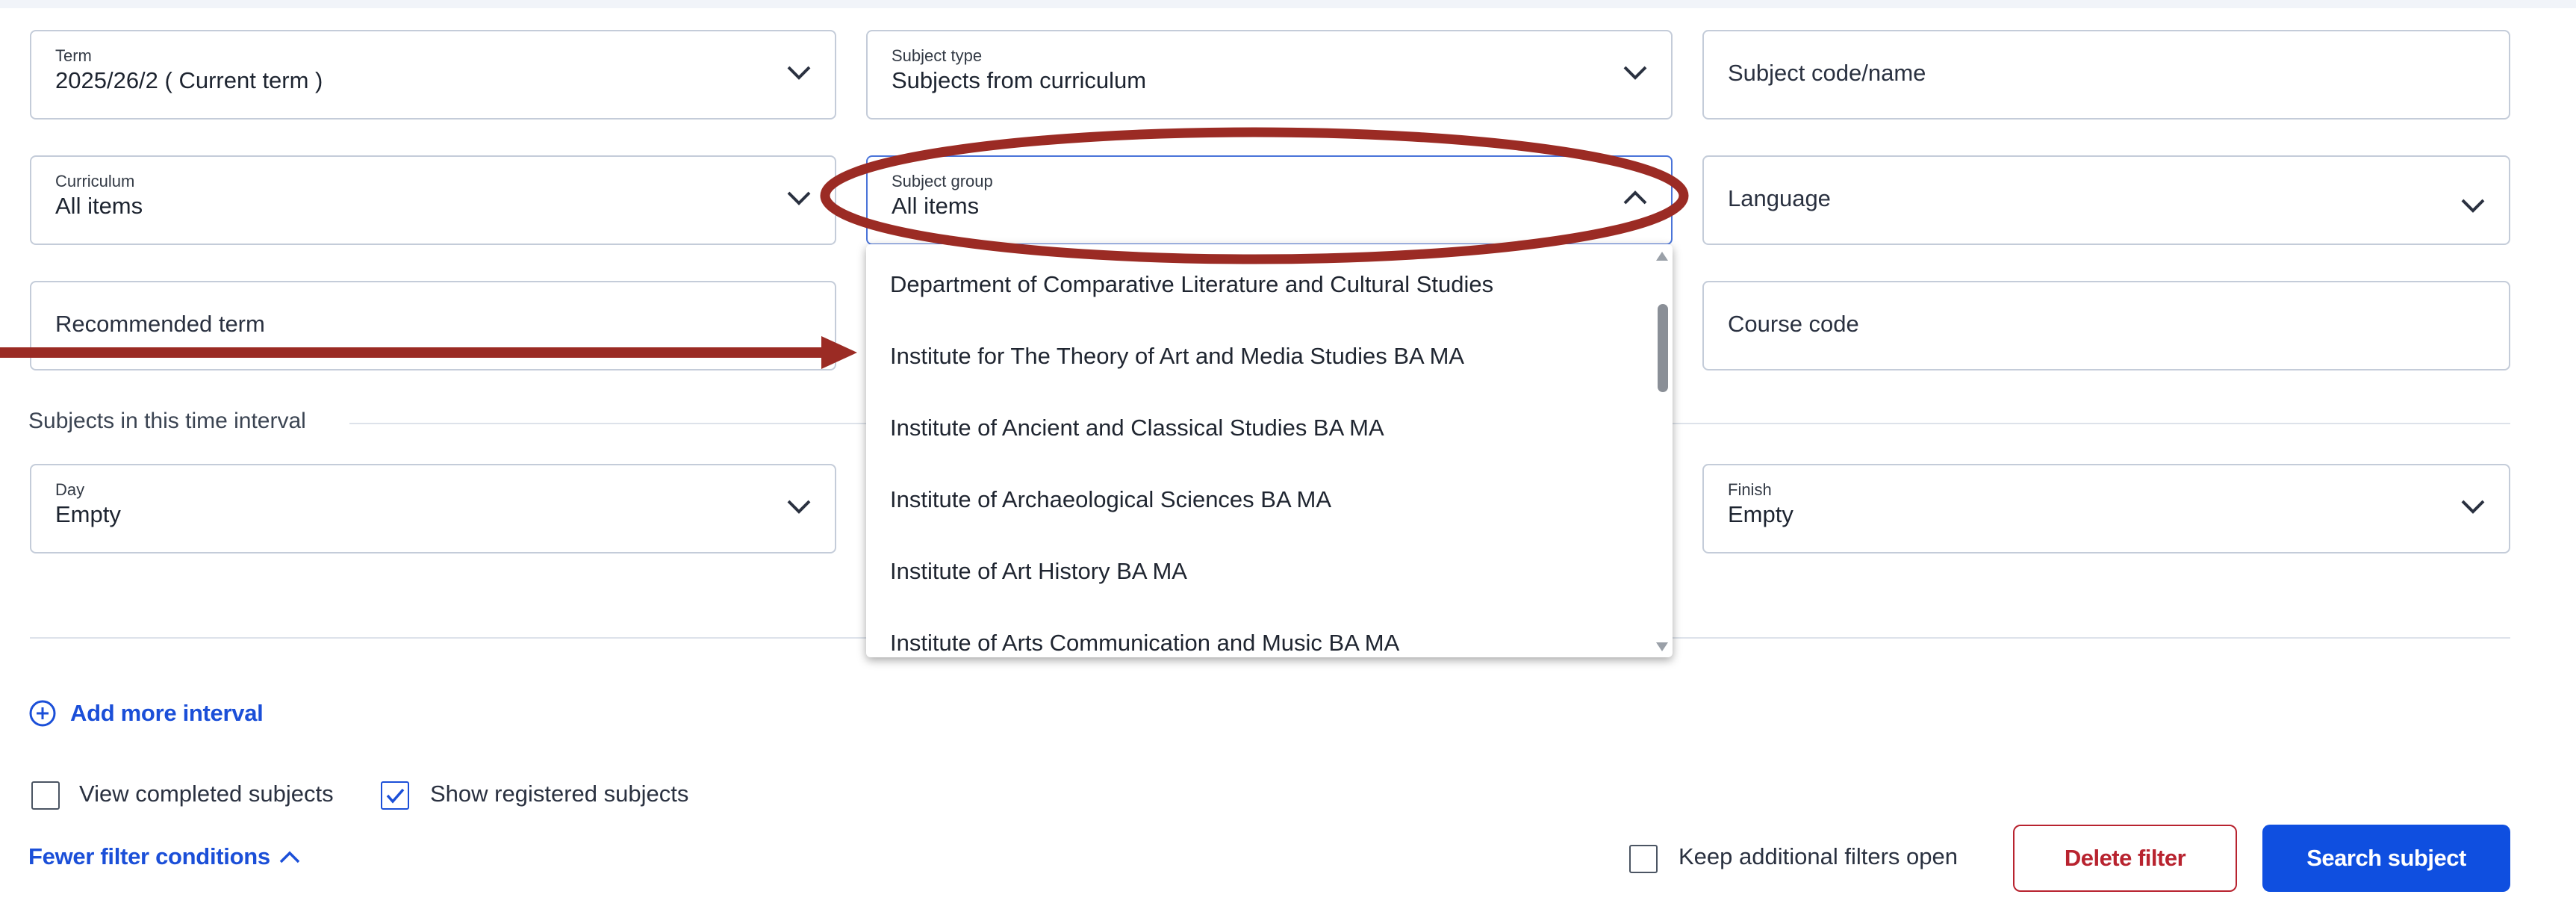 This screenshot has width=2576, height=918. What do you see at coordinates (2386, 858) in the screenshot?
I see `search-subject-button: Search subject` at bounding box center [2386, 858].